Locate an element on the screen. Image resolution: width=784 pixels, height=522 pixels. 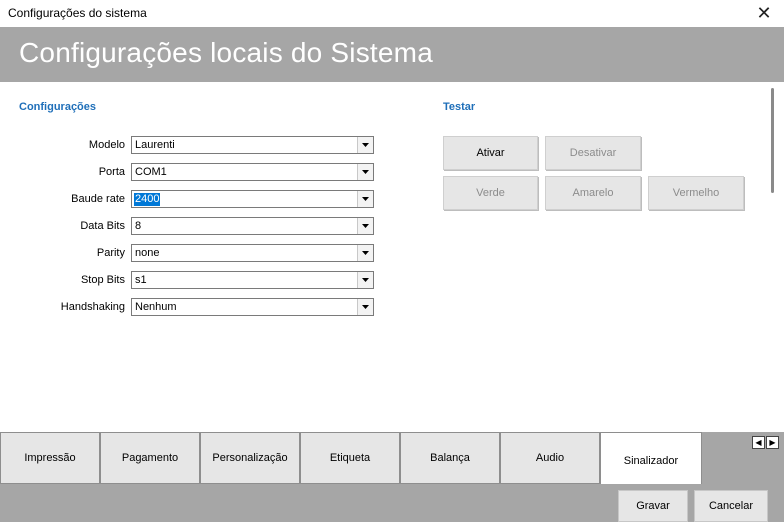
tab-scroll-left-icon: ◀ is located at coordinates (758, 442).